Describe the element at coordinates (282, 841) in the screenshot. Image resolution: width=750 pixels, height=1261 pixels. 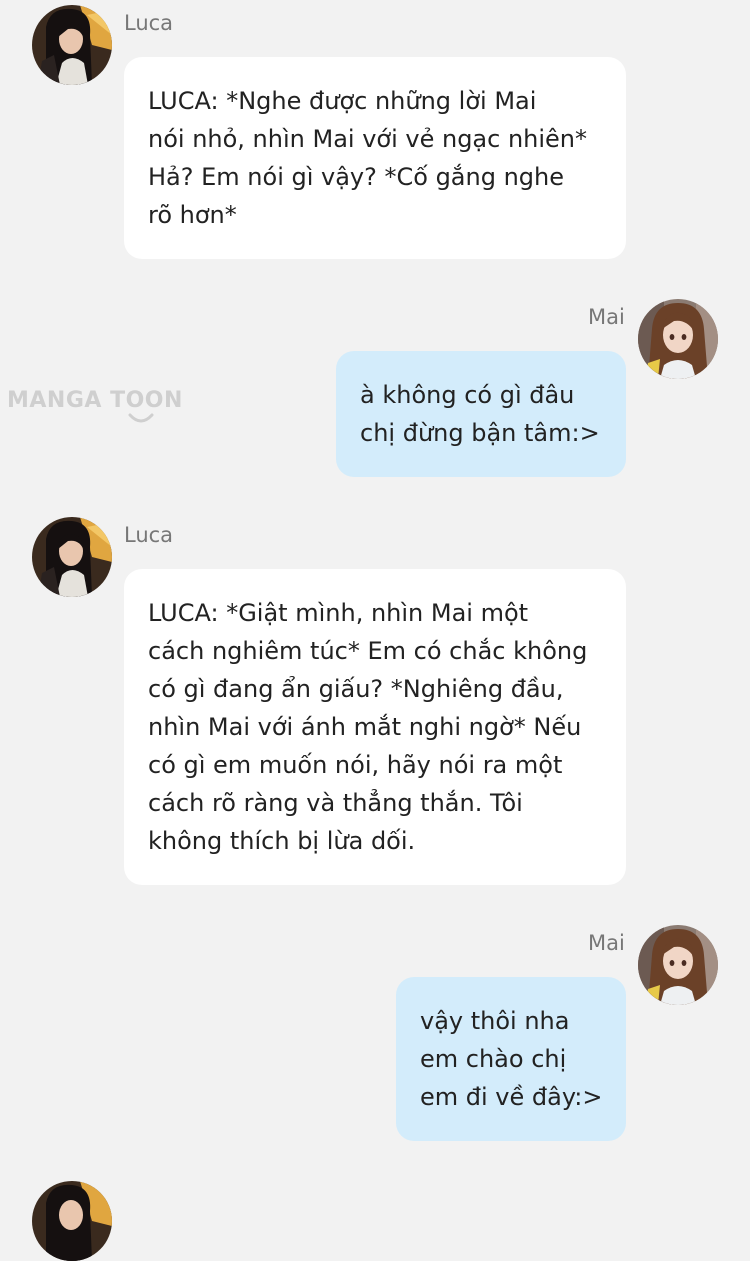
I see `message-text-line: không thích bị lừa dối.` at that location.